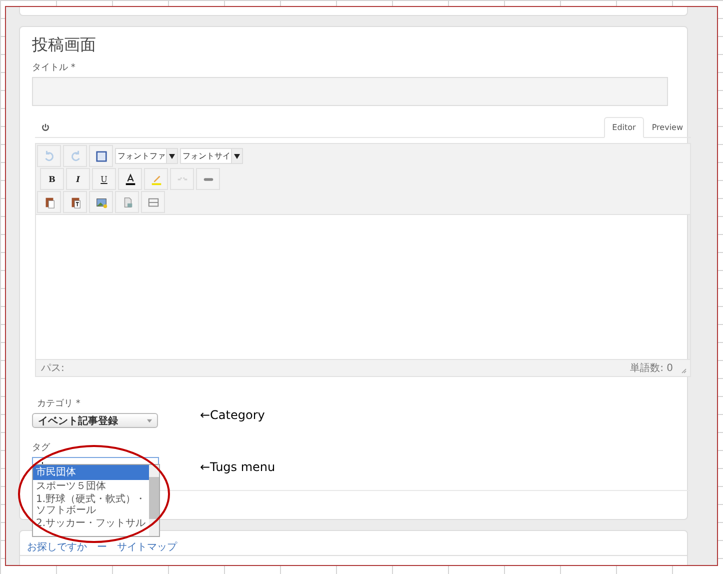 This screenshot has width=723, height=574. I want to click on separator-text: ー, so click(102, 547).